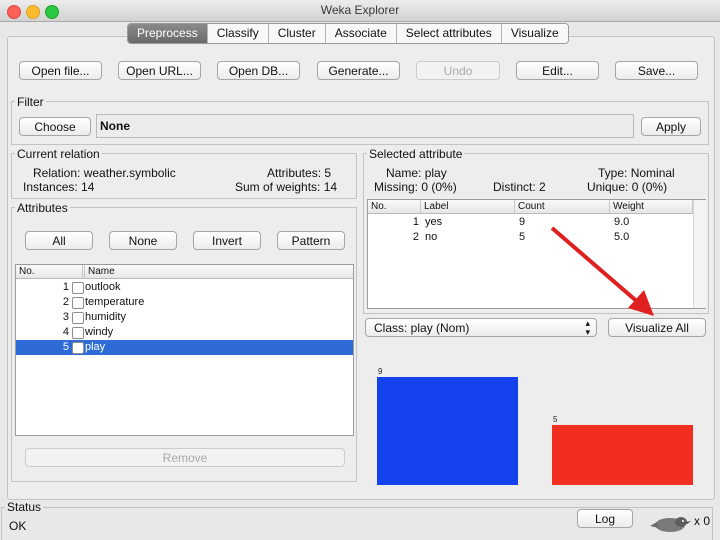  Describe the element at coordinates (542, 187) in the screenshot. I see `distinct-value: 2` at that location.